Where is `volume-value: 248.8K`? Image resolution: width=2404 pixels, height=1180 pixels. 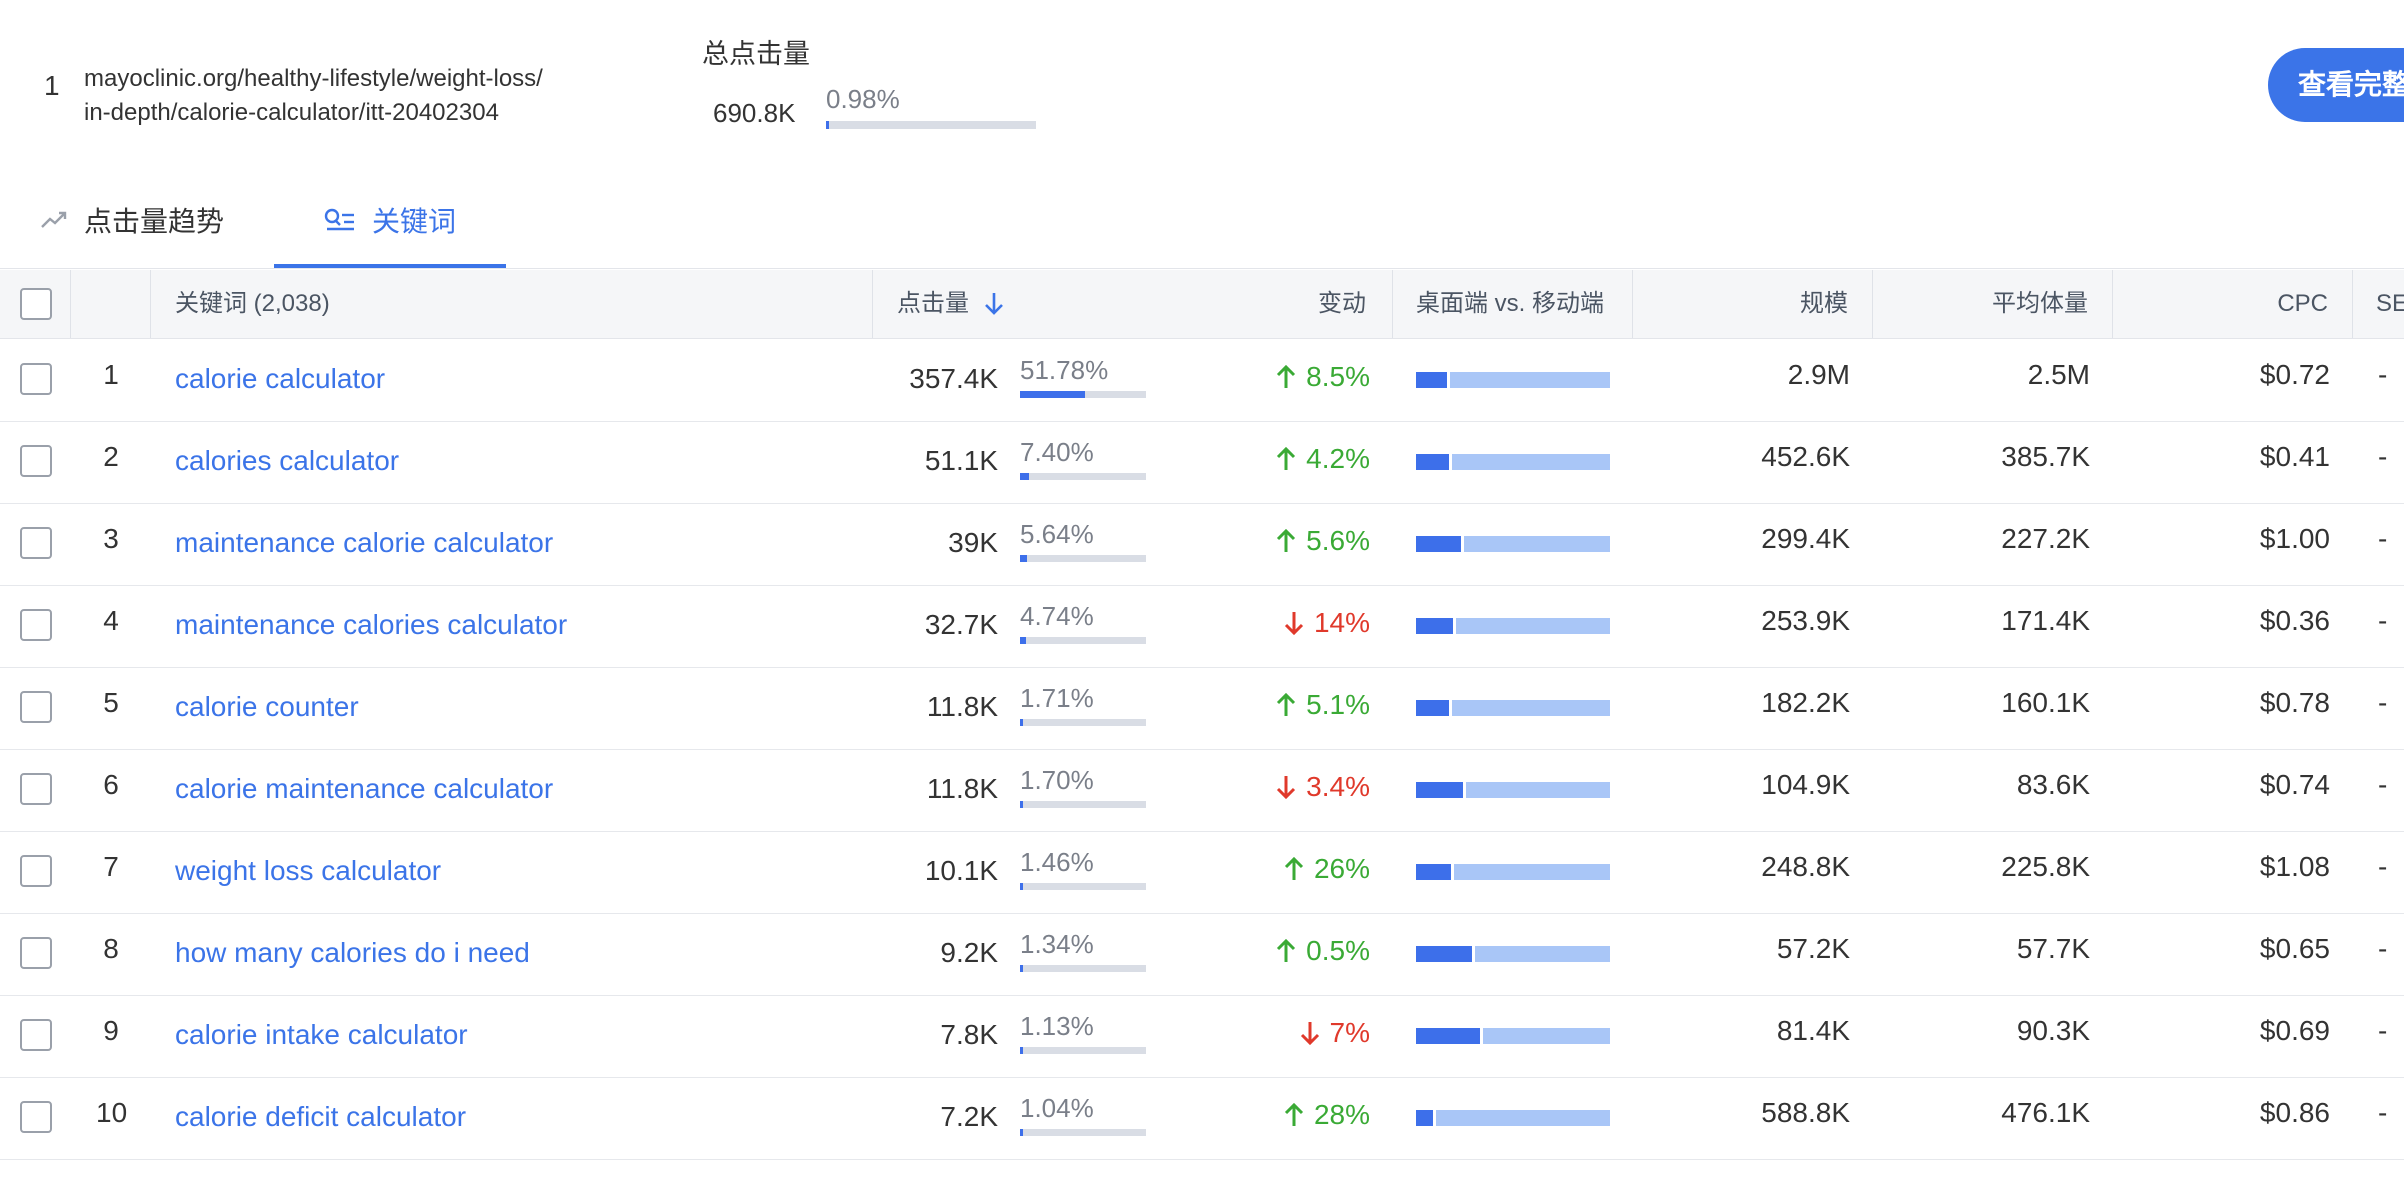 volume-value: 248.8K is located at coordinates (1805, 866).